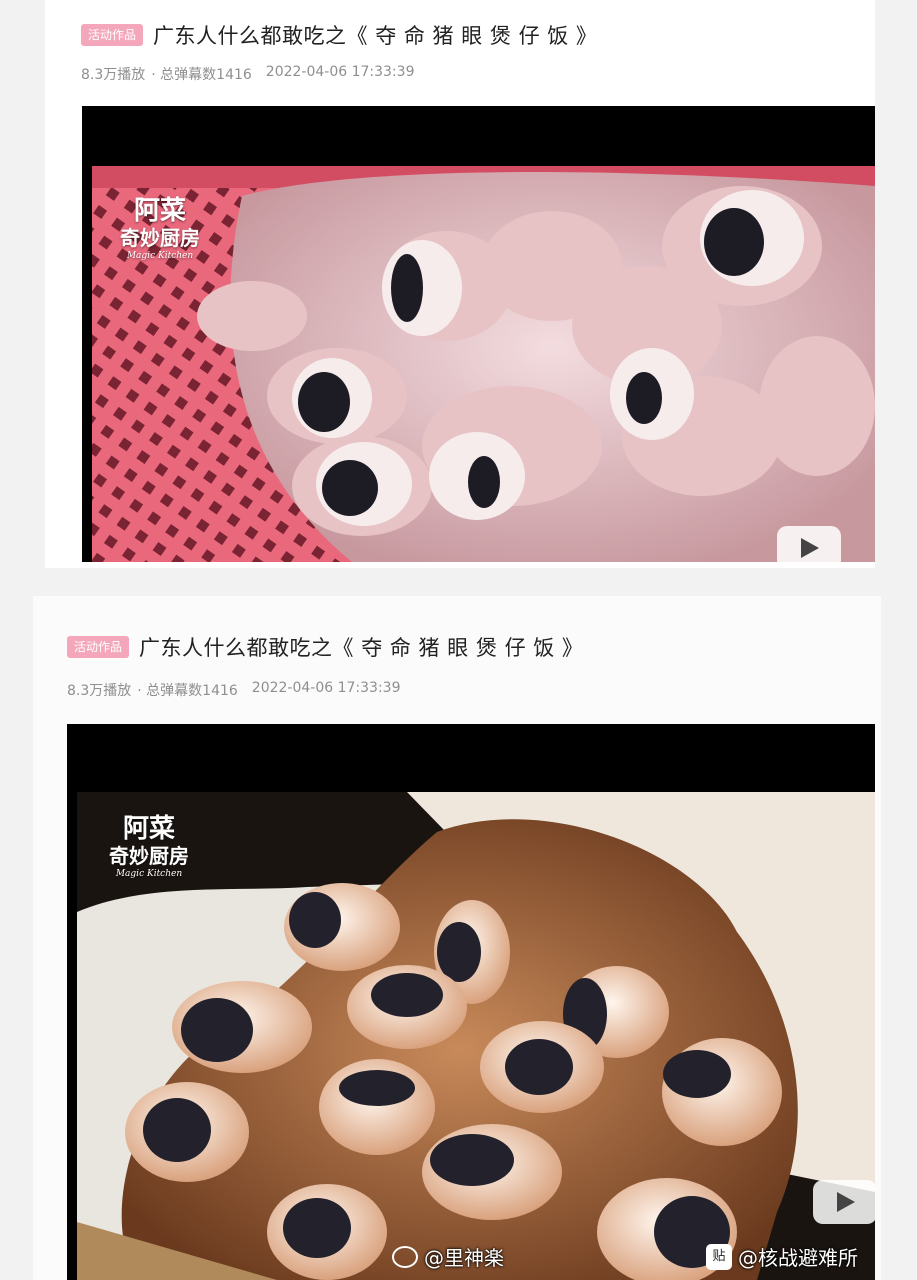 This screenshot has height=1280, width=917. Describe the element at coordinates (798, 1258) in the screenshot. I see `tieba-handle: @核战避难所` at that location.